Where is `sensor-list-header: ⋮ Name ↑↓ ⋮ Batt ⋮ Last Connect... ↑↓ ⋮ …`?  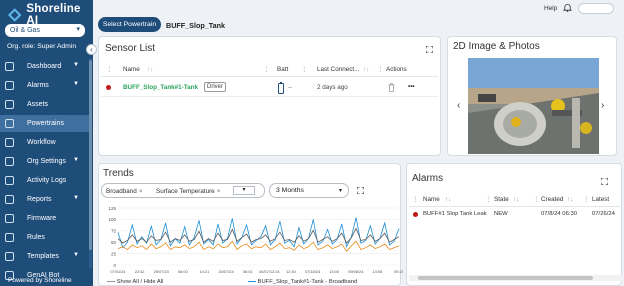
sensor-list-header: ⋮ Name ↑↓ ⋮ Batt ⋮ Last Connect... ↑↓ ⋮ … is located at coordinates (269, 69).